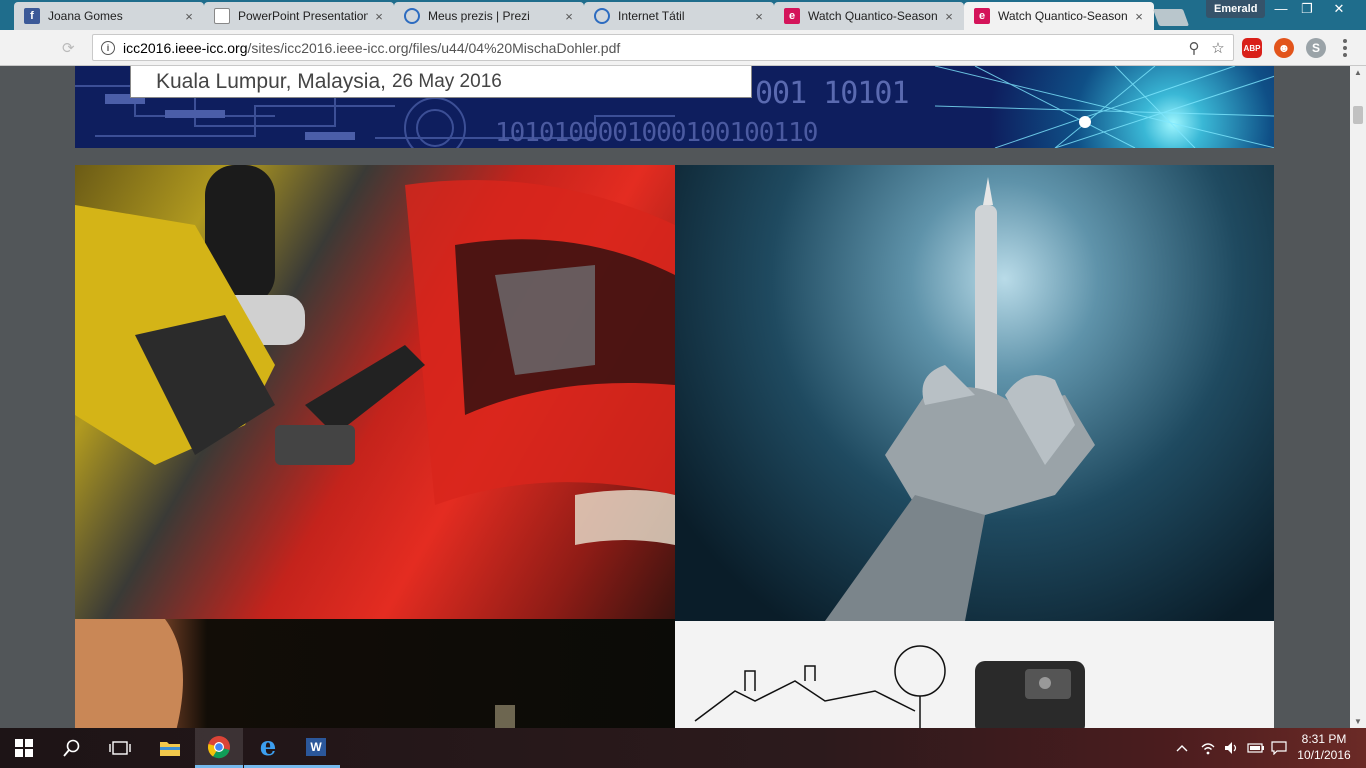 This screenshot has height=768, width=1366. What do you see at coordinates (1236, 9) in the screenshot?
I see `profile-button: Emerald` at bounding box center [1236, 9].